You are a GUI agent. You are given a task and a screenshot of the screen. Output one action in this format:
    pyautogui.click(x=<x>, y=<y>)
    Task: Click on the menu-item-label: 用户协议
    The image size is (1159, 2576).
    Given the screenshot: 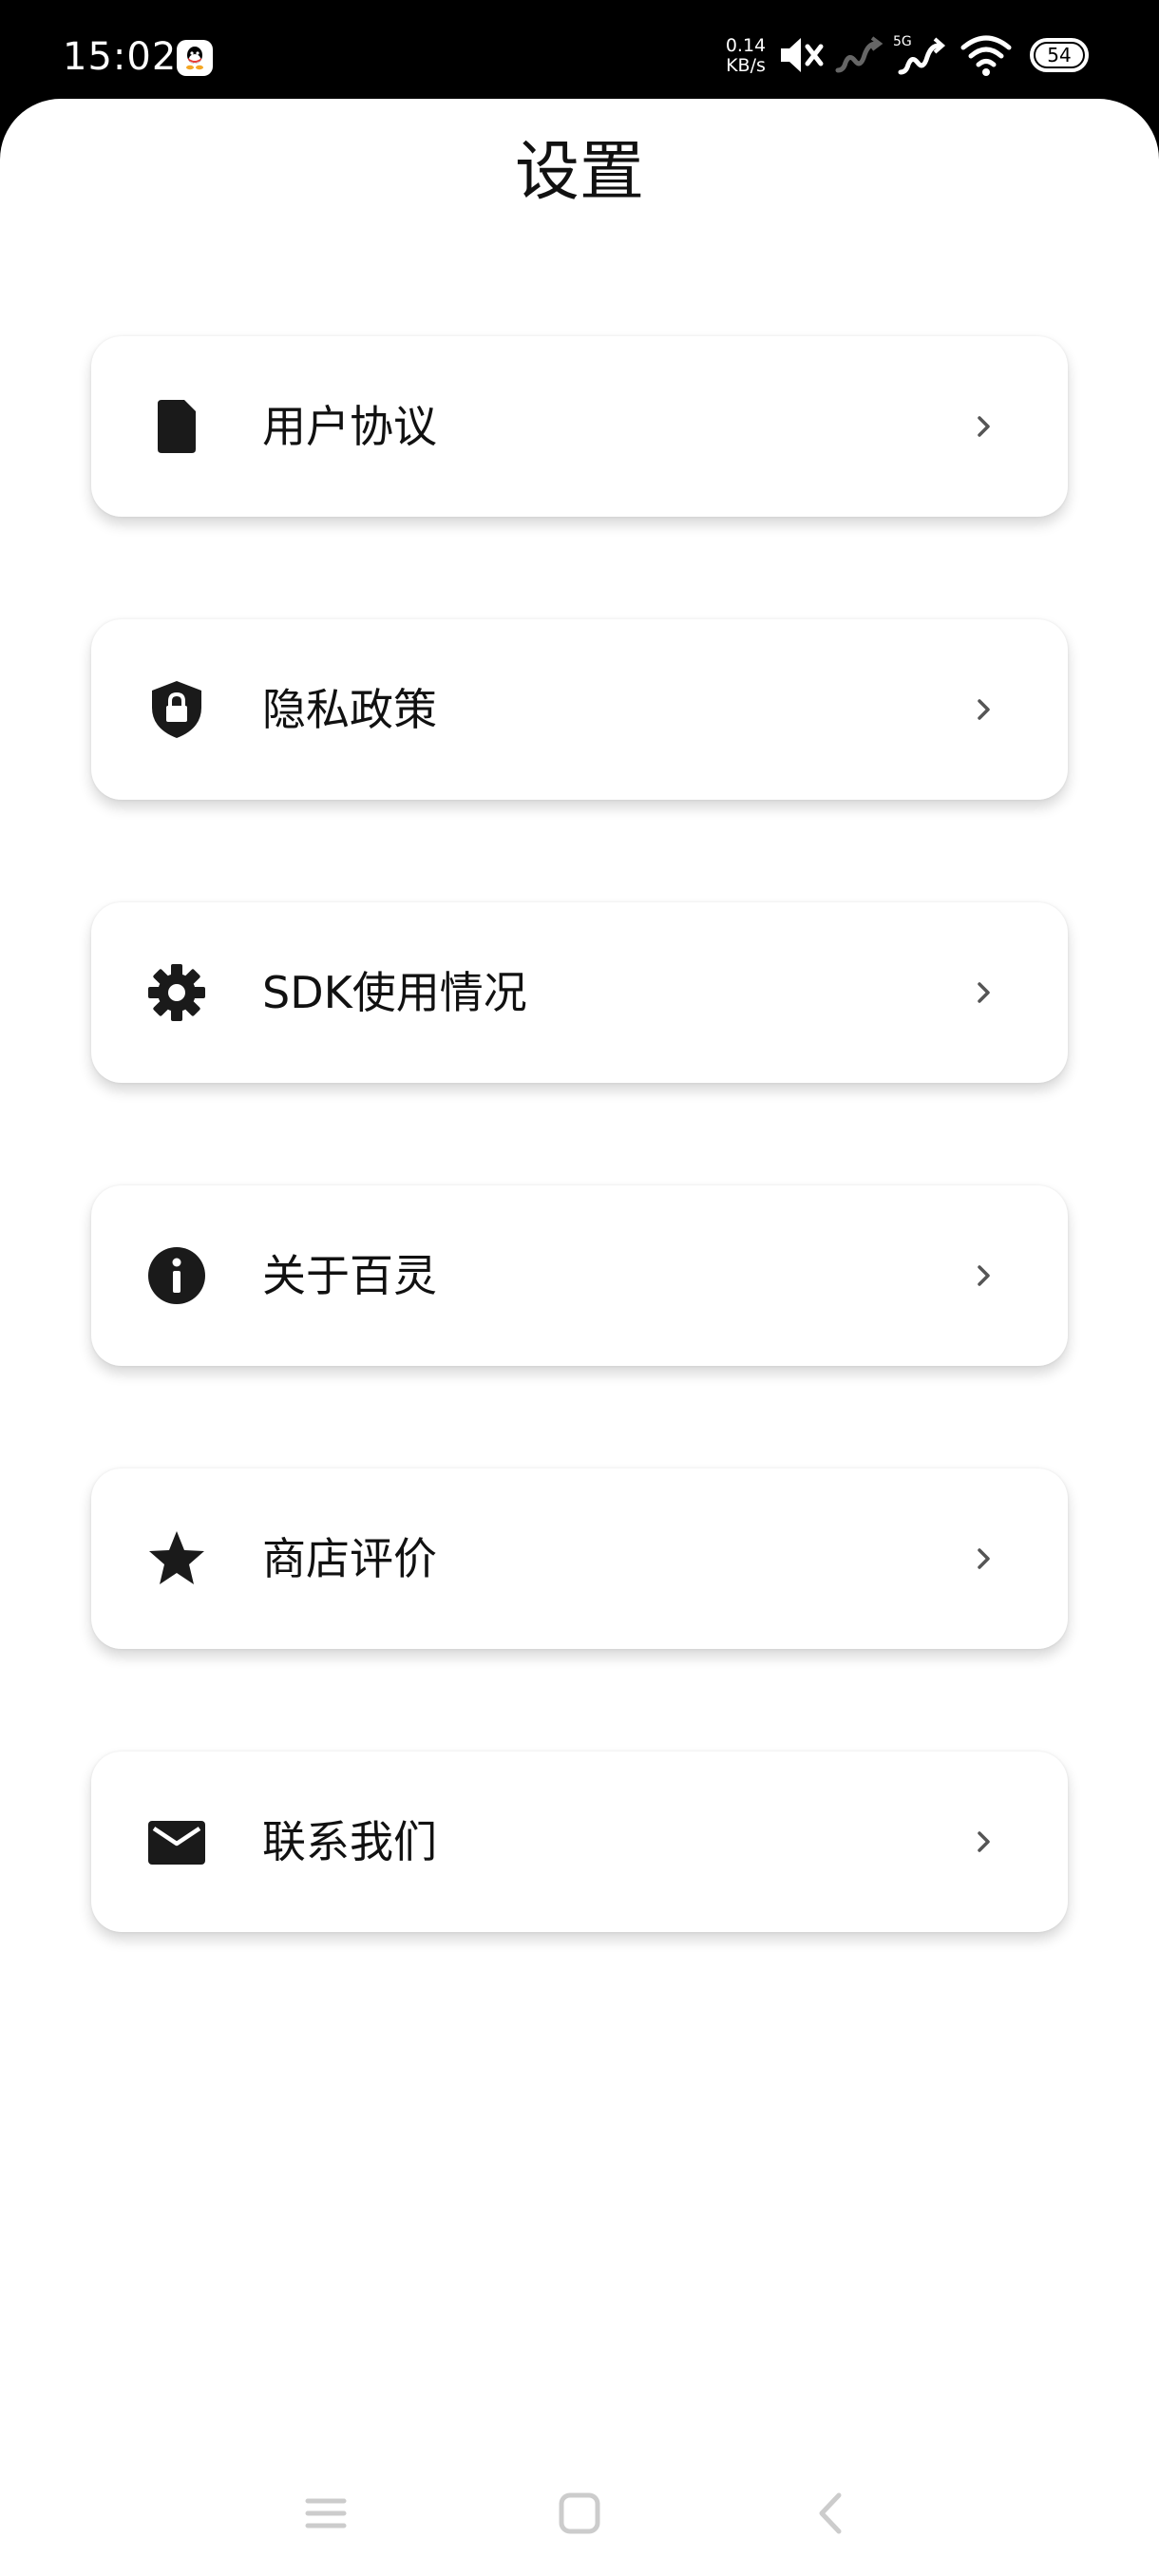 What is the action you would take?
    pyautogui.click(x=349, y=426)
    